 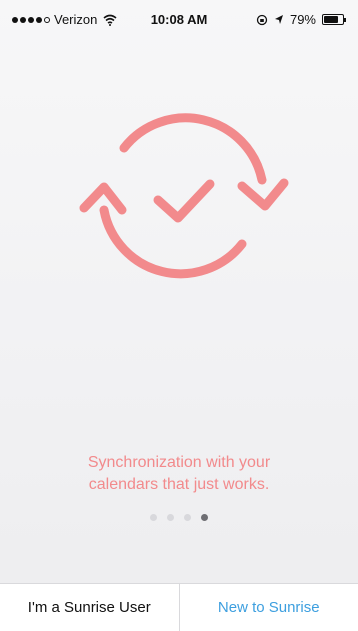 I want to click on battery-icon, so click(x=334, y=19).